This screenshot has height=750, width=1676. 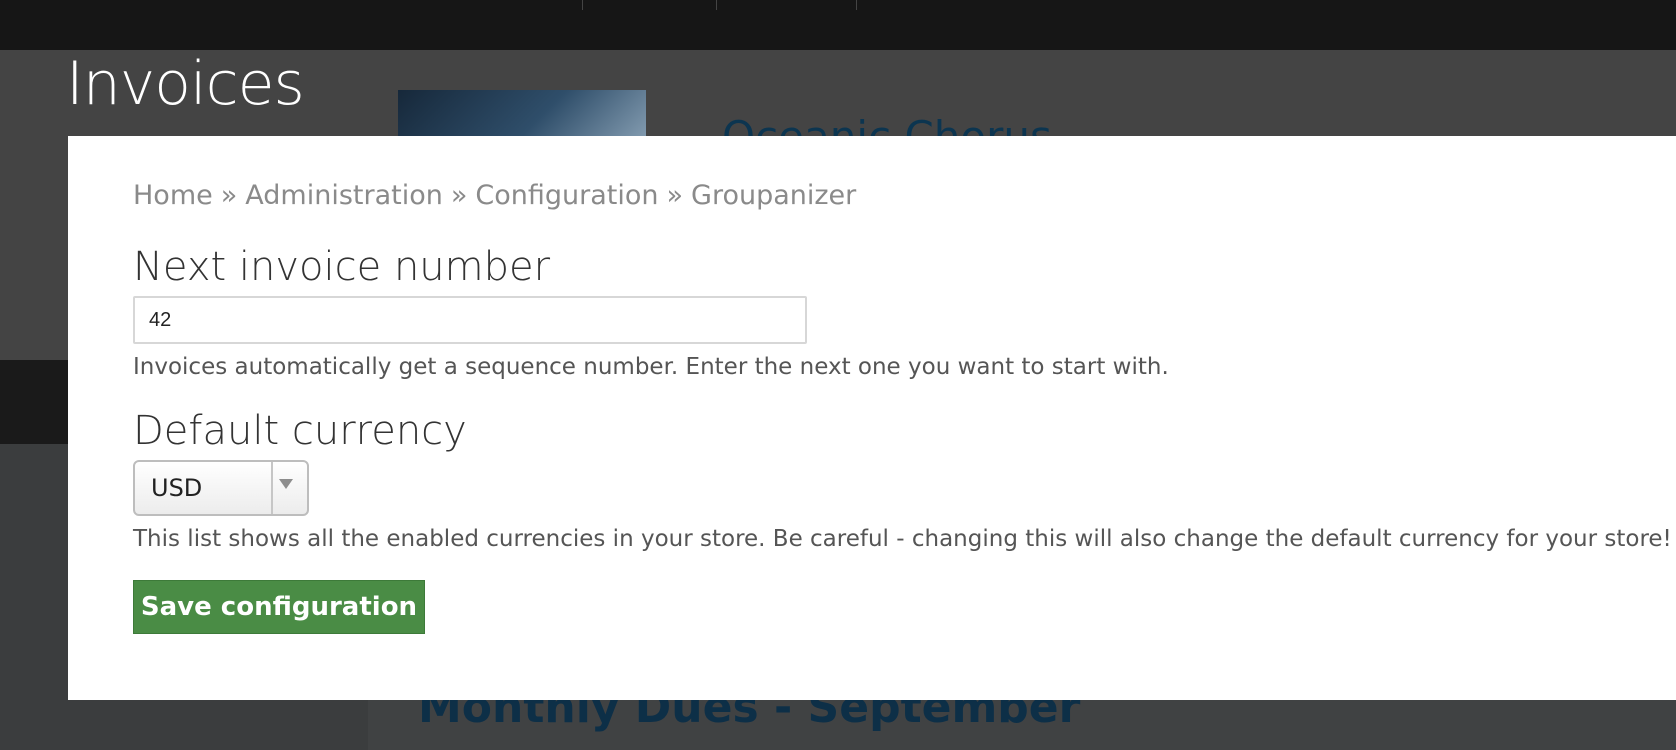 What do you see at coordinates (300, 431) in the screenshot?
I see `currency-label: Default currency` at bounding box center [300, 431].